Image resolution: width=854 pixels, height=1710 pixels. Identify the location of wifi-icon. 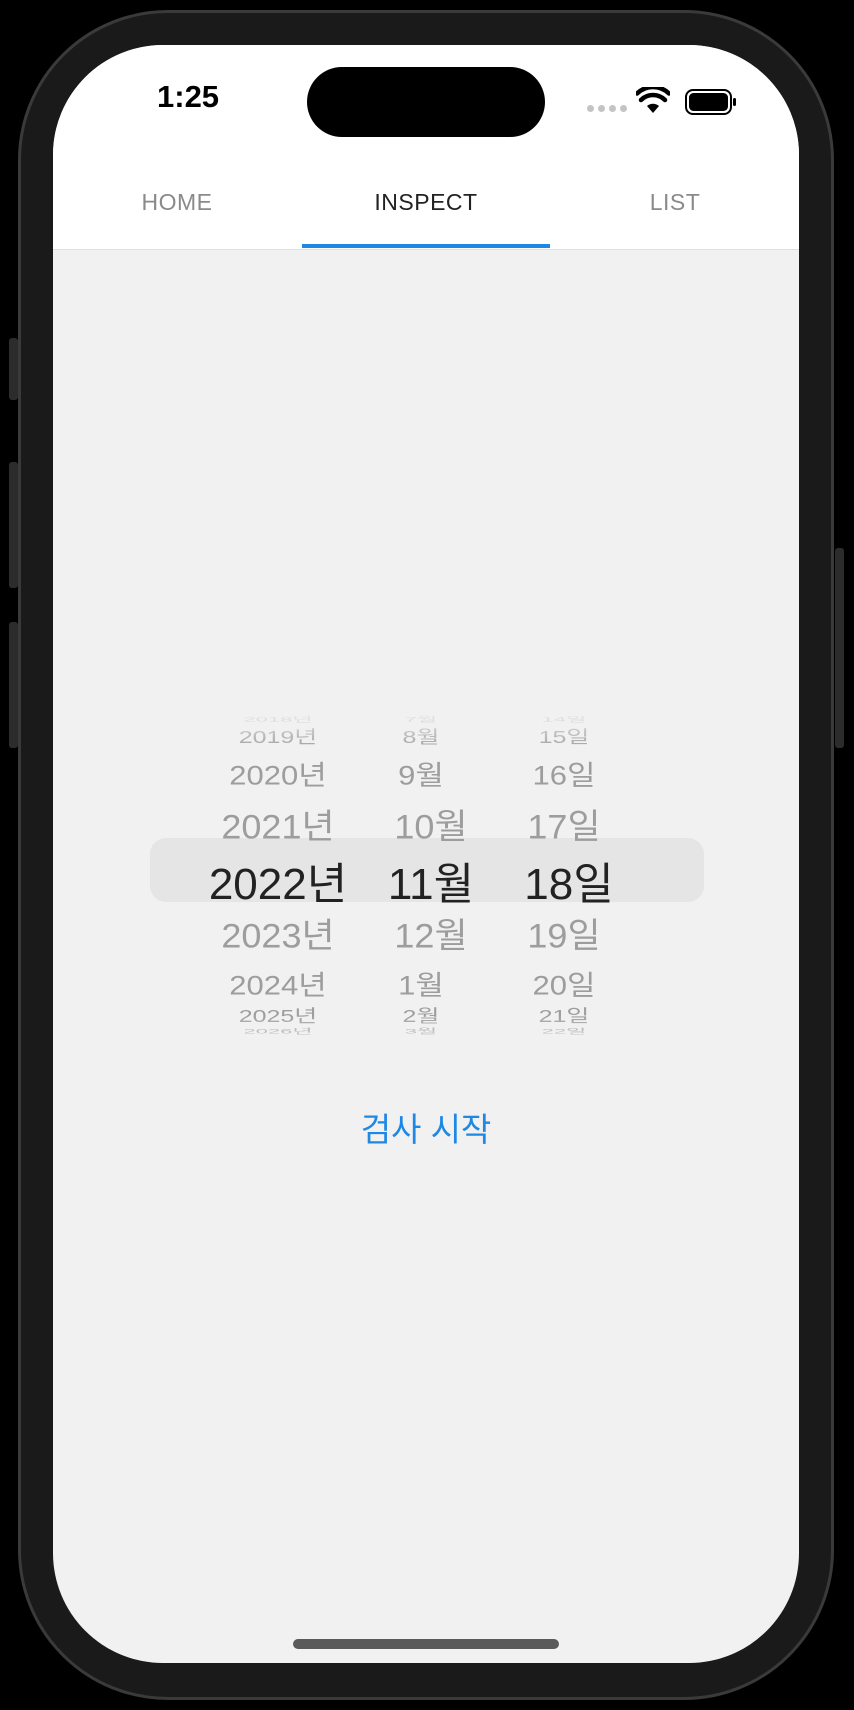
(653, 100).